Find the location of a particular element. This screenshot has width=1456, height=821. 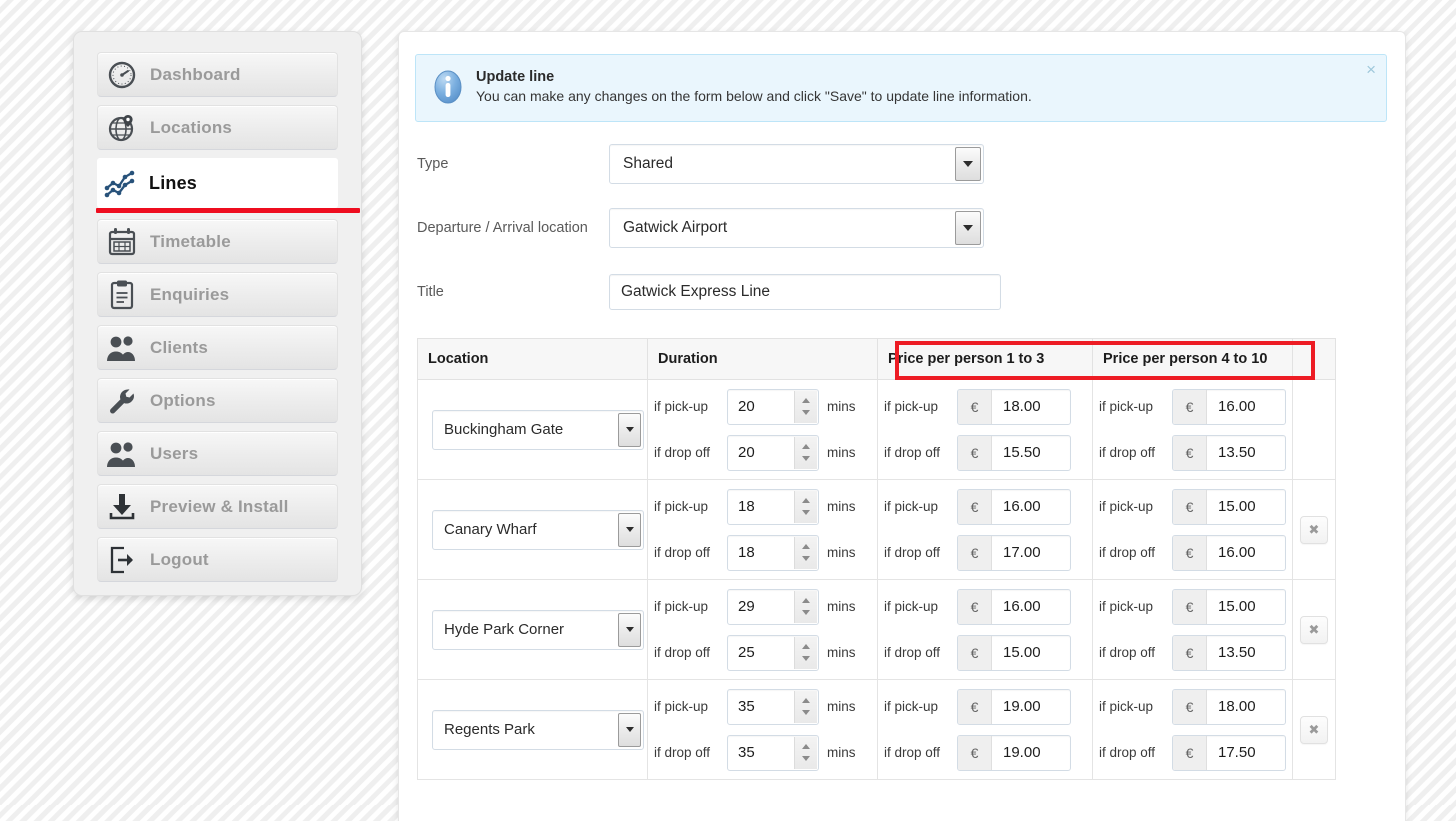

sidebar-item-logout: Logout is located at coordinates (217, 559).